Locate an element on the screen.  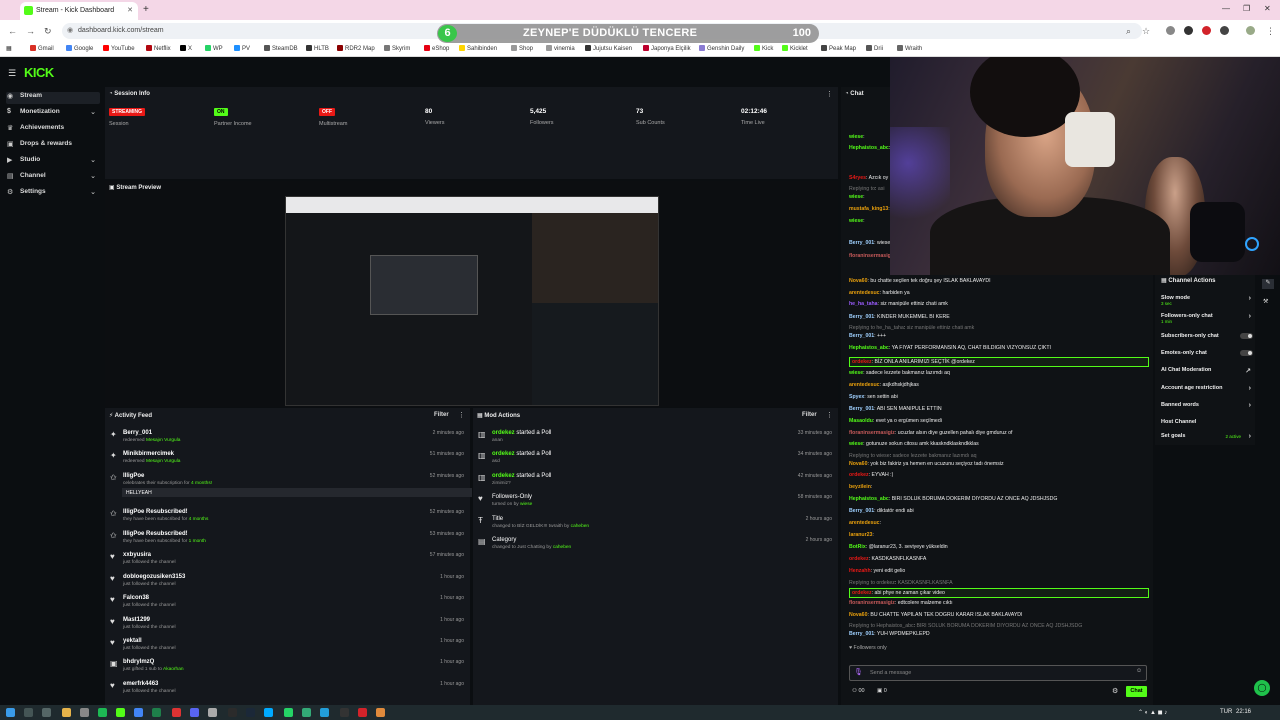
bookmark-x: X is located at coordinates (186, 48).